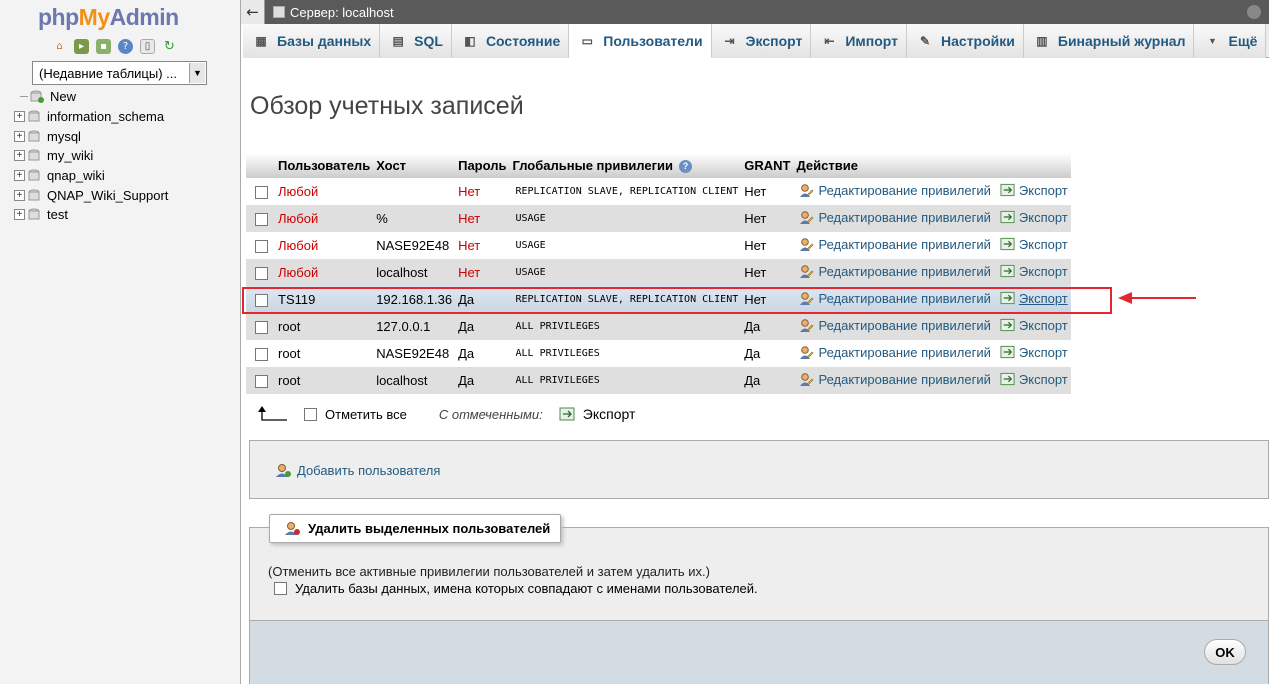 Image resolution: width=1269 pixels, height=684 pixels. I want to click on tree-item-database: + qnap_wiki, so click(91, 176).